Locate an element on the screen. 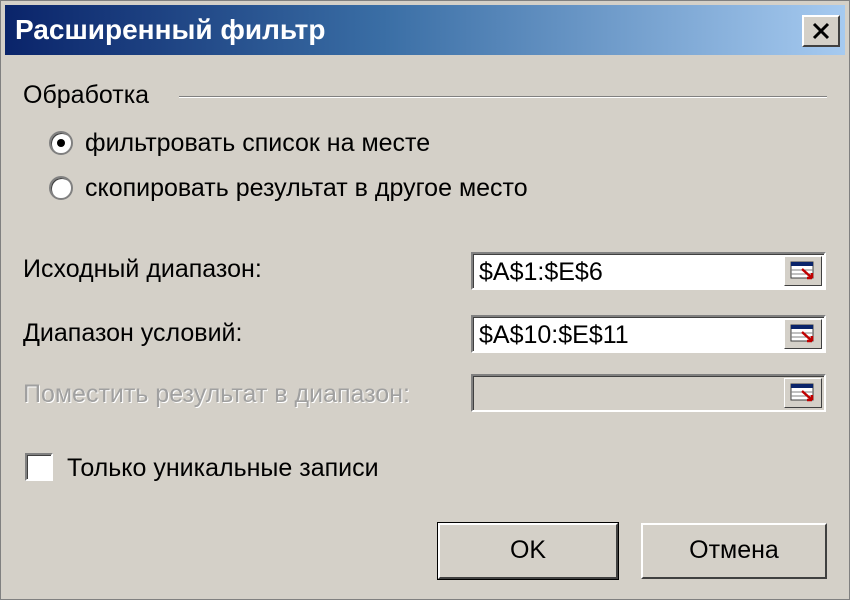  unique-records-label: Только уникальные записи is located at coordinates (223, 468).